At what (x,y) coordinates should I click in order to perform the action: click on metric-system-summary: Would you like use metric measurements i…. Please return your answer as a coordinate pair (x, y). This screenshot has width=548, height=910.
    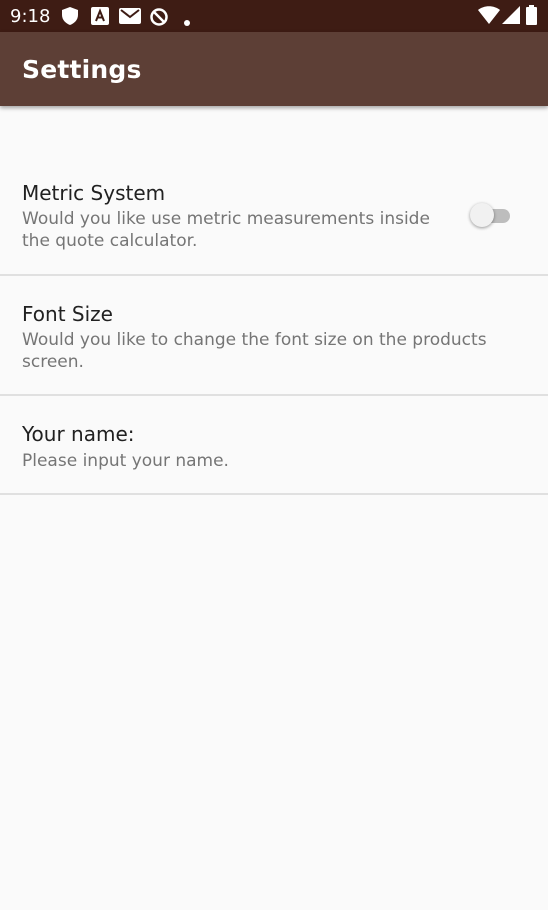
    Looking at the image, I should click on (226, 230).